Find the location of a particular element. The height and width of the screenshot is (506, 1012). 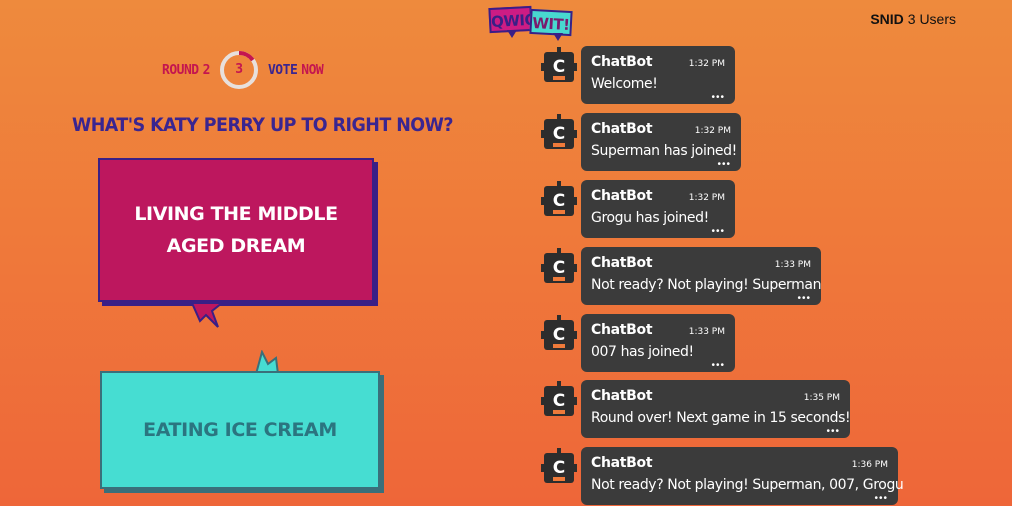

answer-card-1-tail is located at coordinates (208, 315).